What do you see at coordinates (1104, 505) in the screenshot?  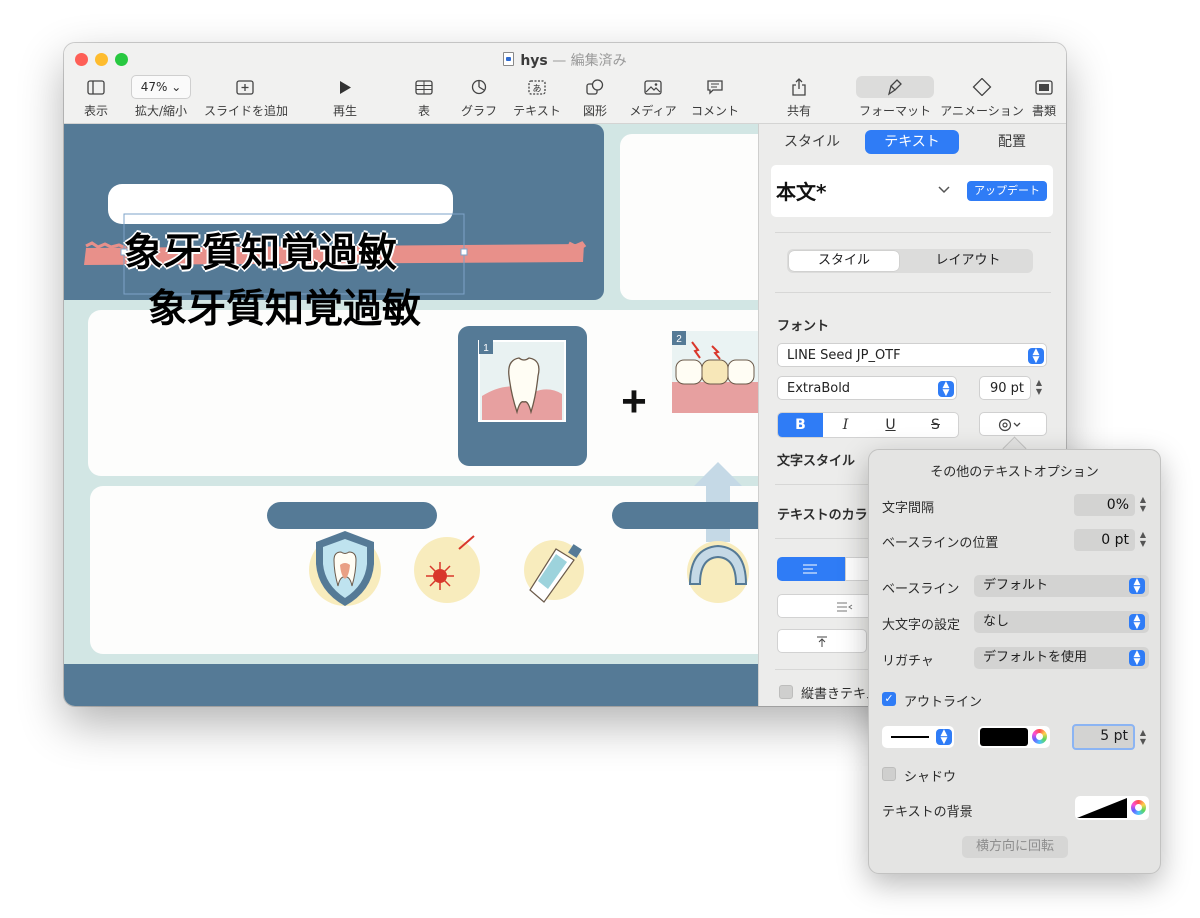 I see `character-spacing-field: 0%` at bounding box center [1104, 505].